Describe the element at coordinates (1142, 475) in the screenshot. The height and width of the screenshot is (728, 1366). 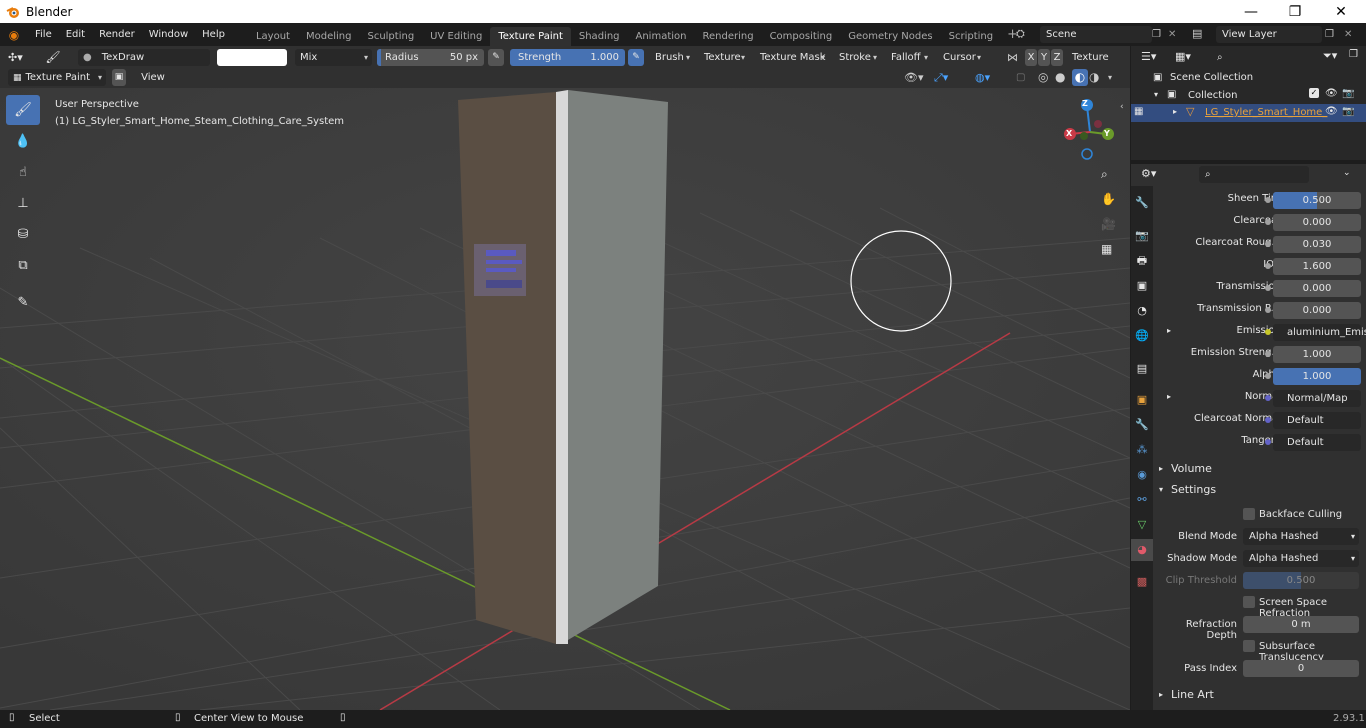
I see `physics-tab-icon: ◉` at that location.